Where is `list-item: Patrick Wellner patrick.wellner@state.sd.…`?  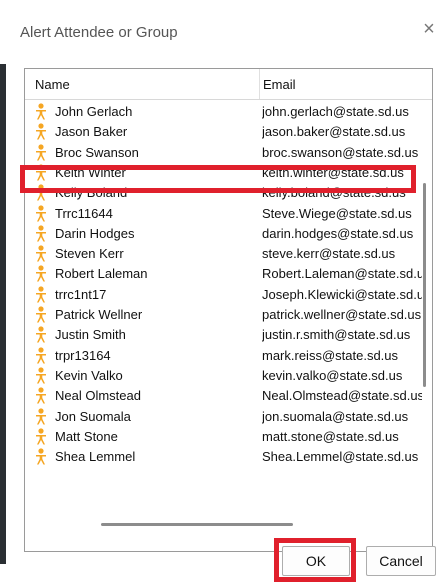 list-item: Patrick Wellner patrick.wellner@state.sd.… is located at coordinates (225, 314).